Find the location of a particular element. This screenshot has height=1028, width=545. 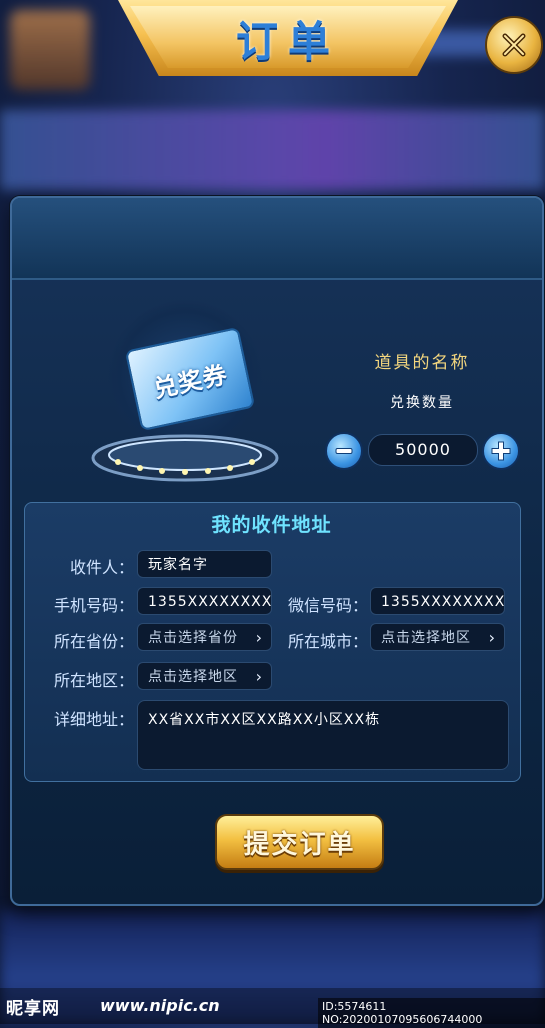

close-button is located at coordinates (514, 45).